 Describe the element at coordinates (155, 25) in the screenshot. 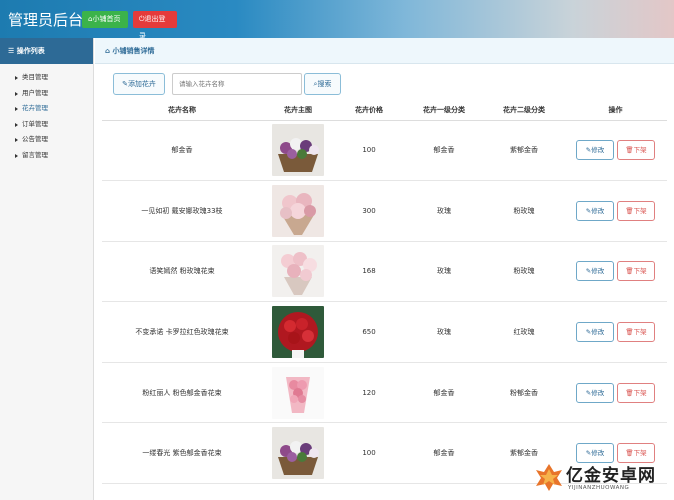

I see `logout-button: ⏻退出登录` at that location.